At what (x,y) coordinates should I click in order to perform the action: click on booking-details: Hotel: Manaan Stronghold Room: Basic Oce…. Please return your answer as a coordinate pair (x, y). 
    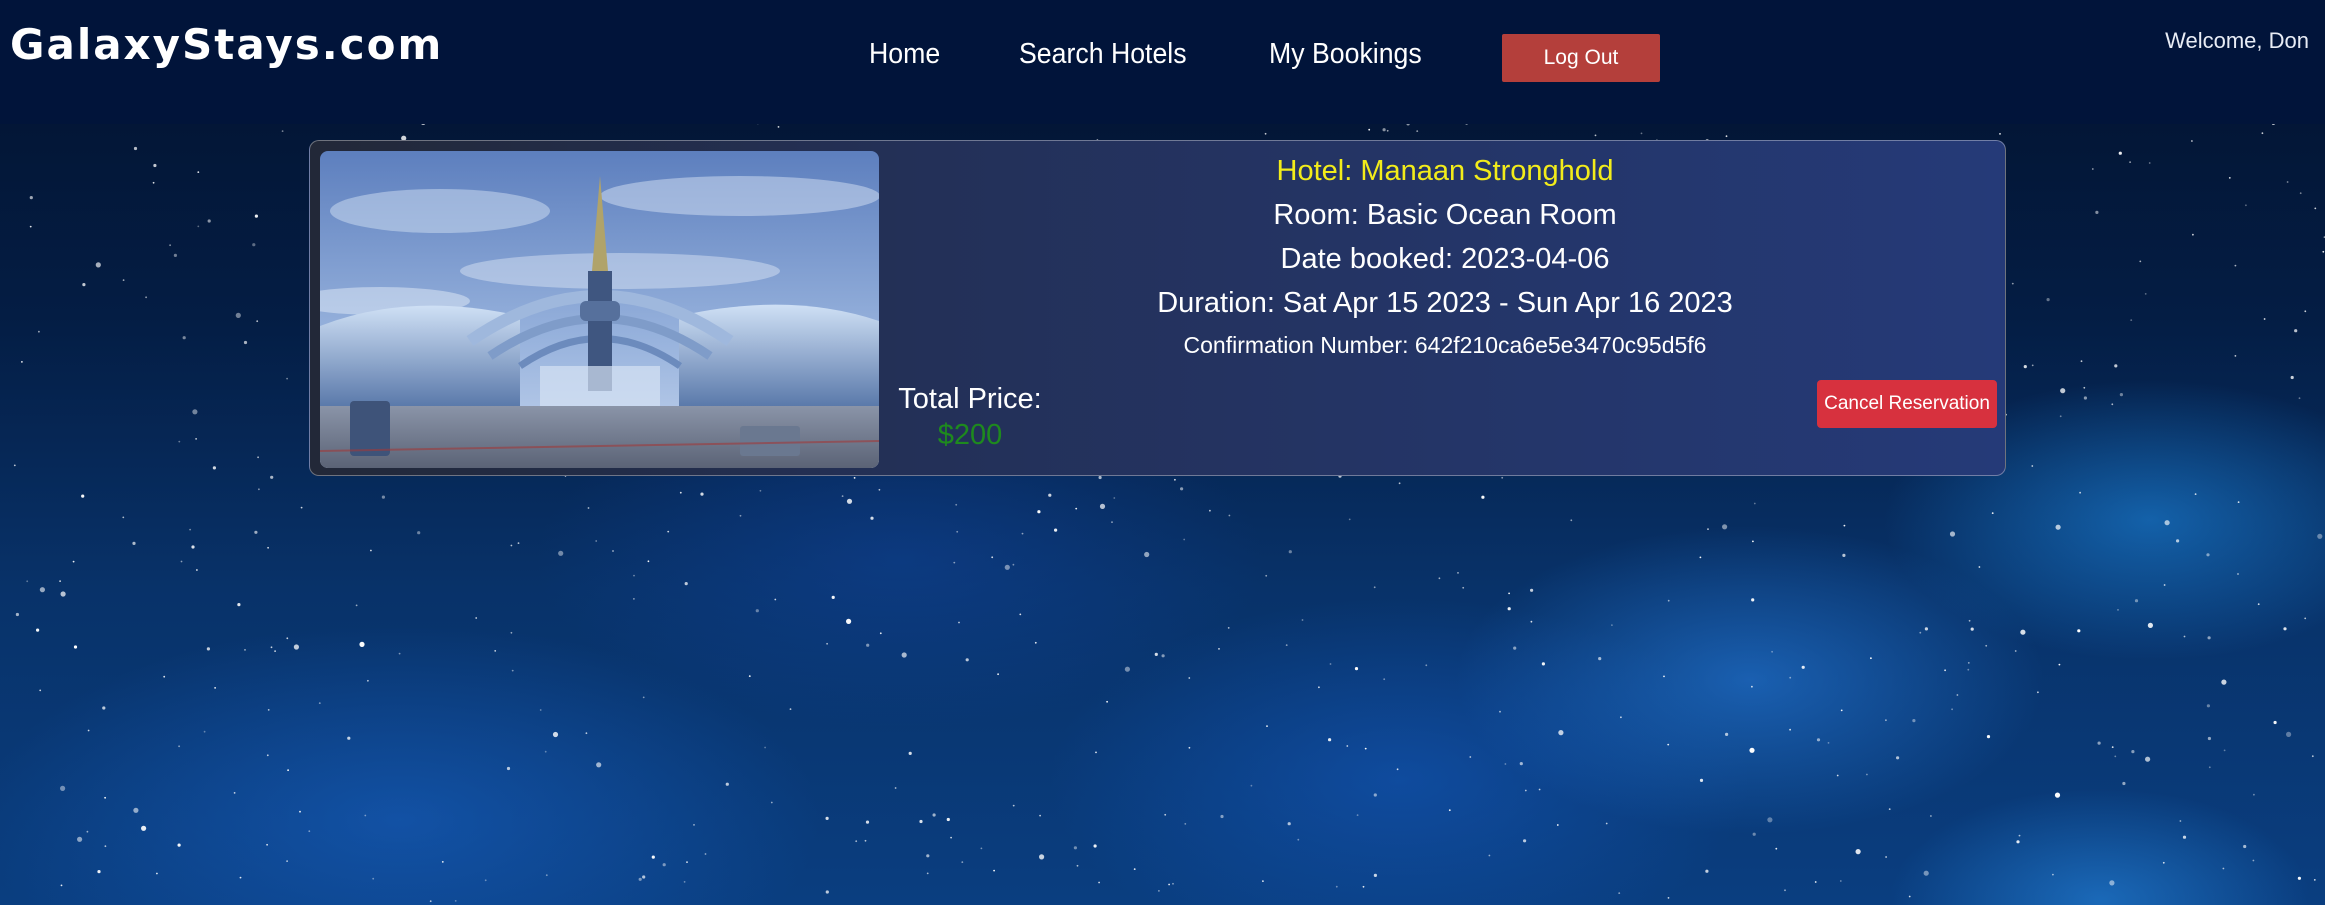
    Looking at the image, I should click on (1445, 257).